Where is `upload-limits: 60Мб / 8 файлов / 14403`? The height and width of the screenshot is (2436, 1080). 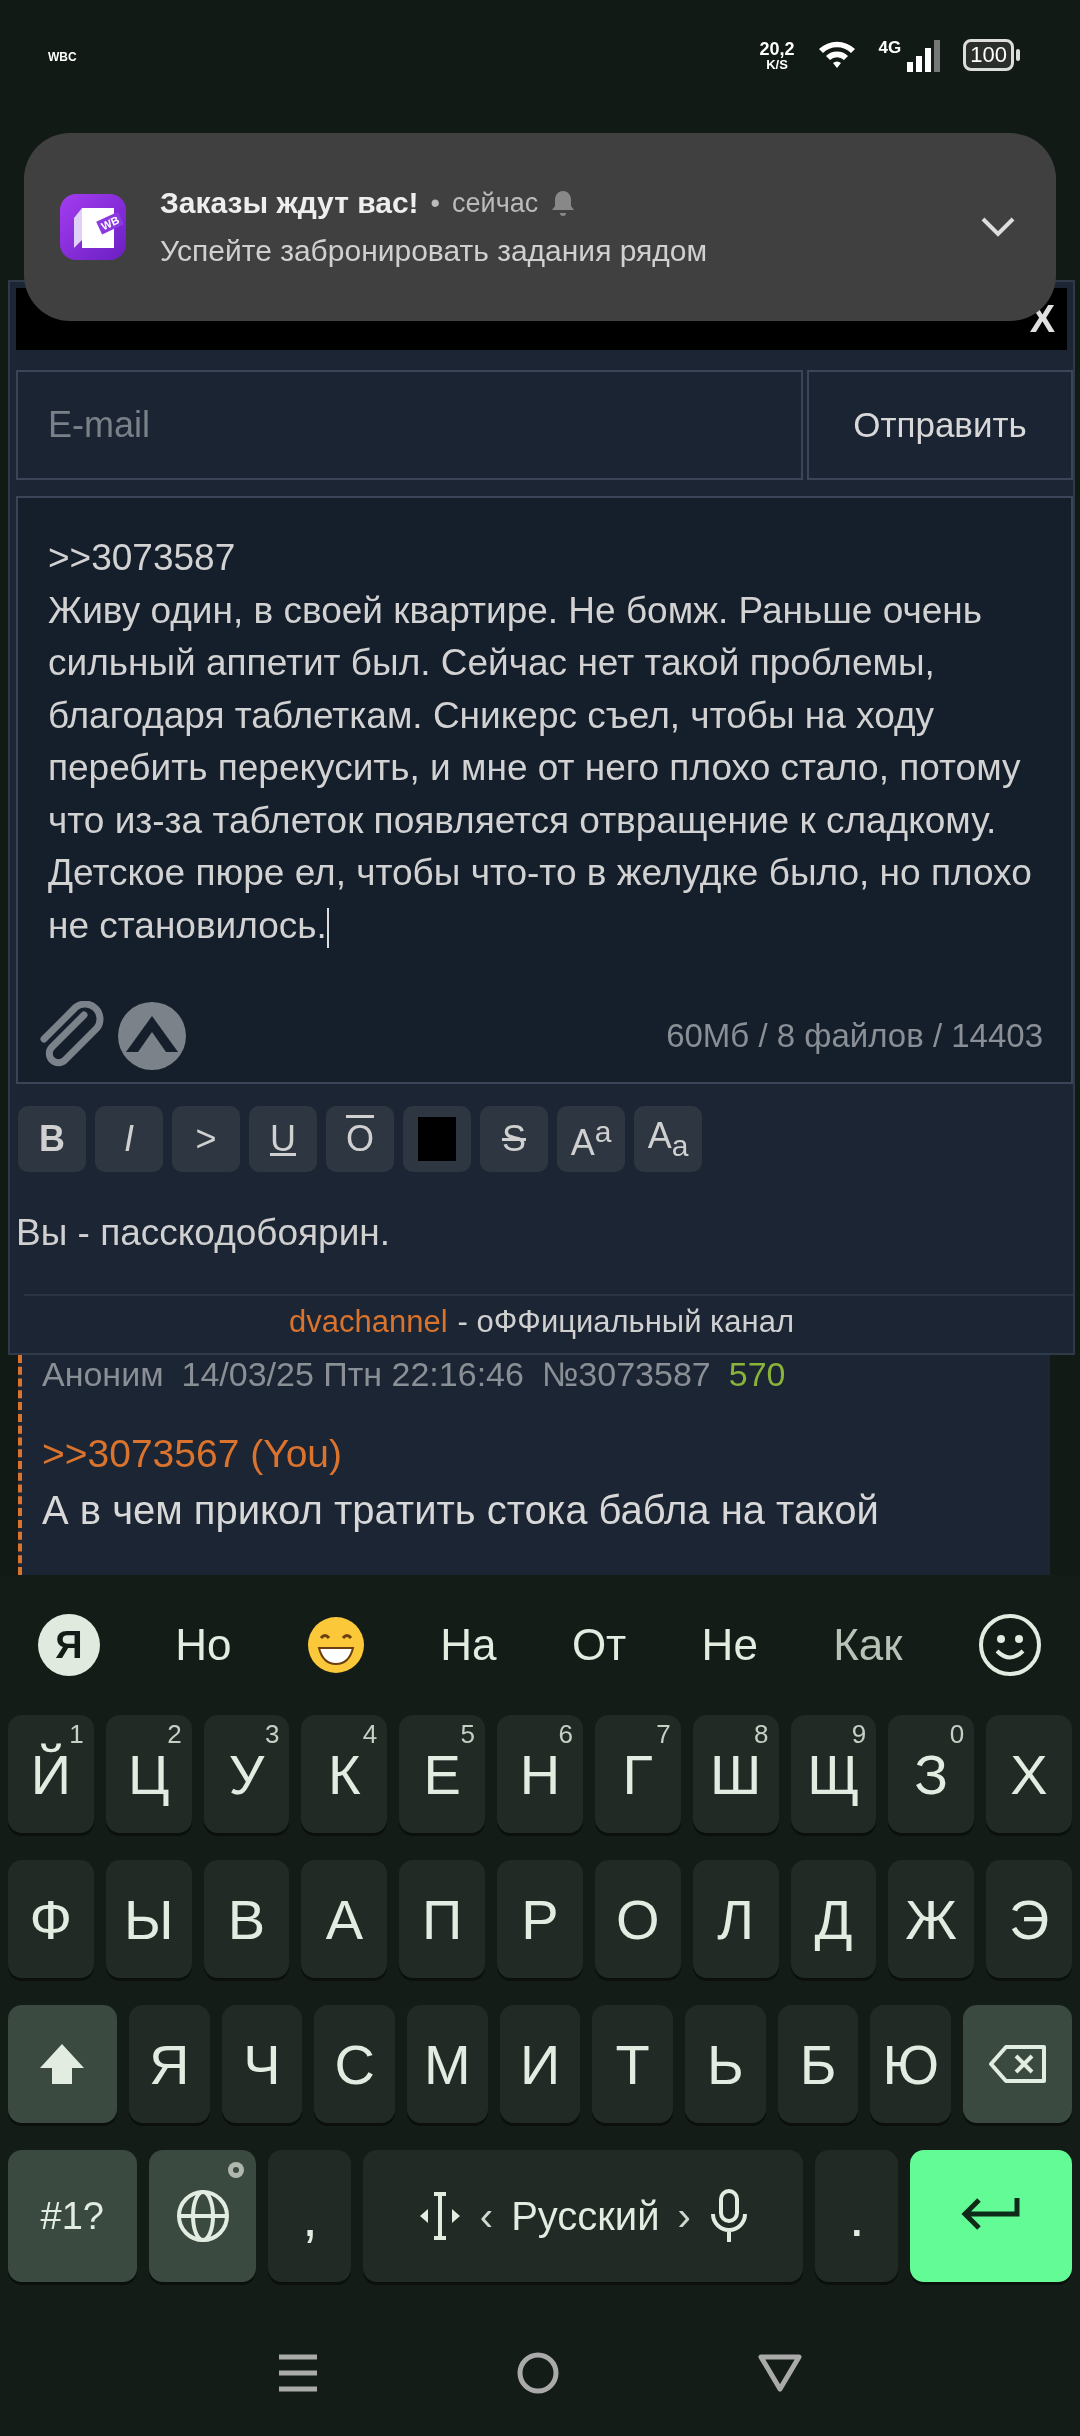 upload-limits: 60Мб / 8 файлов / 14403 is located at coordinates (854, 1036).